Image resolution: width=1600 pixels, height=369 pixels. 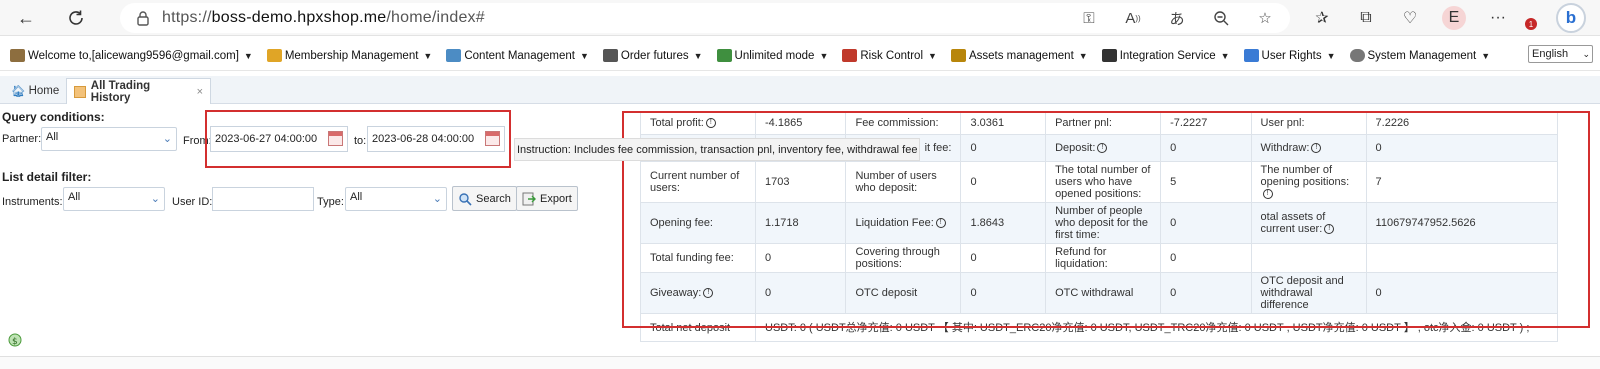 I want to click on order-icon, so click(x=610, y=55).